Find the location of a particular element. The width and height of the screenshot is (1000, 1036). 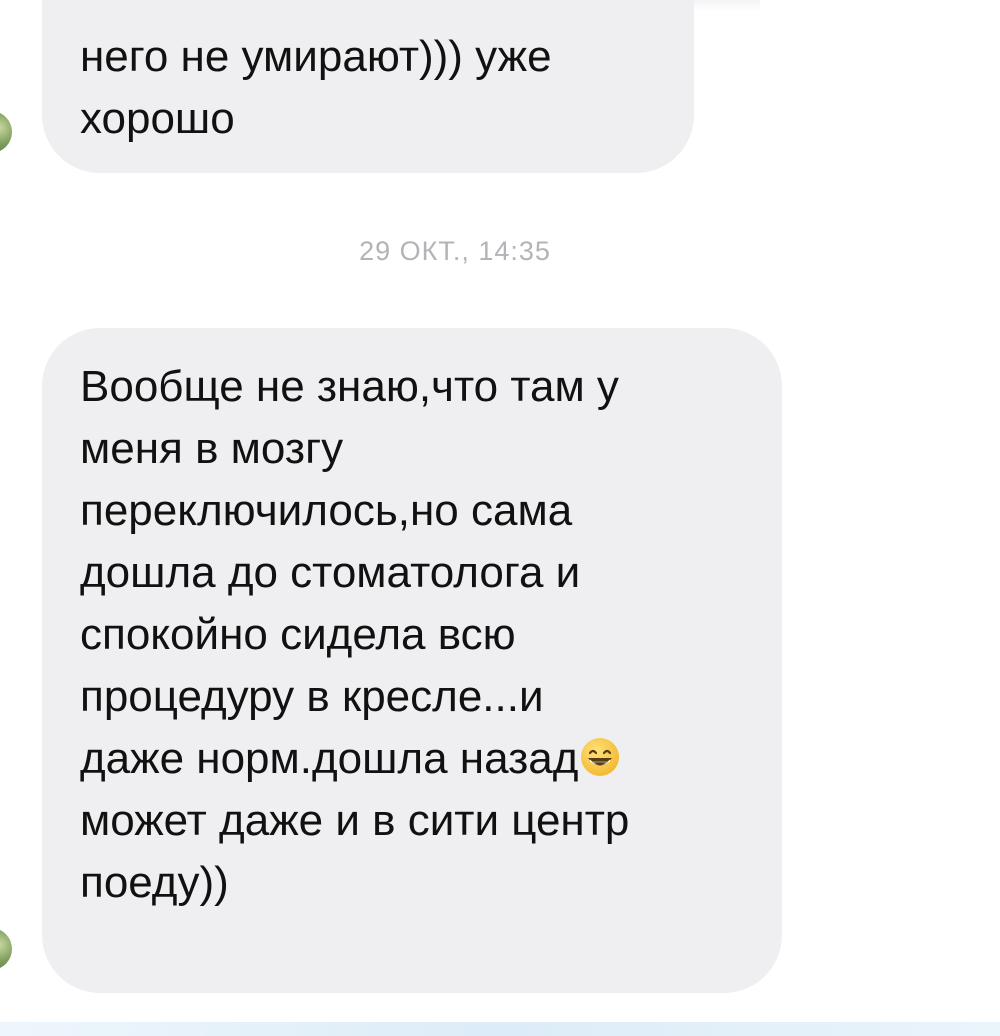

message-timestamp: 29 ОКТ., 14:35 is located at coordinates (455, 251).